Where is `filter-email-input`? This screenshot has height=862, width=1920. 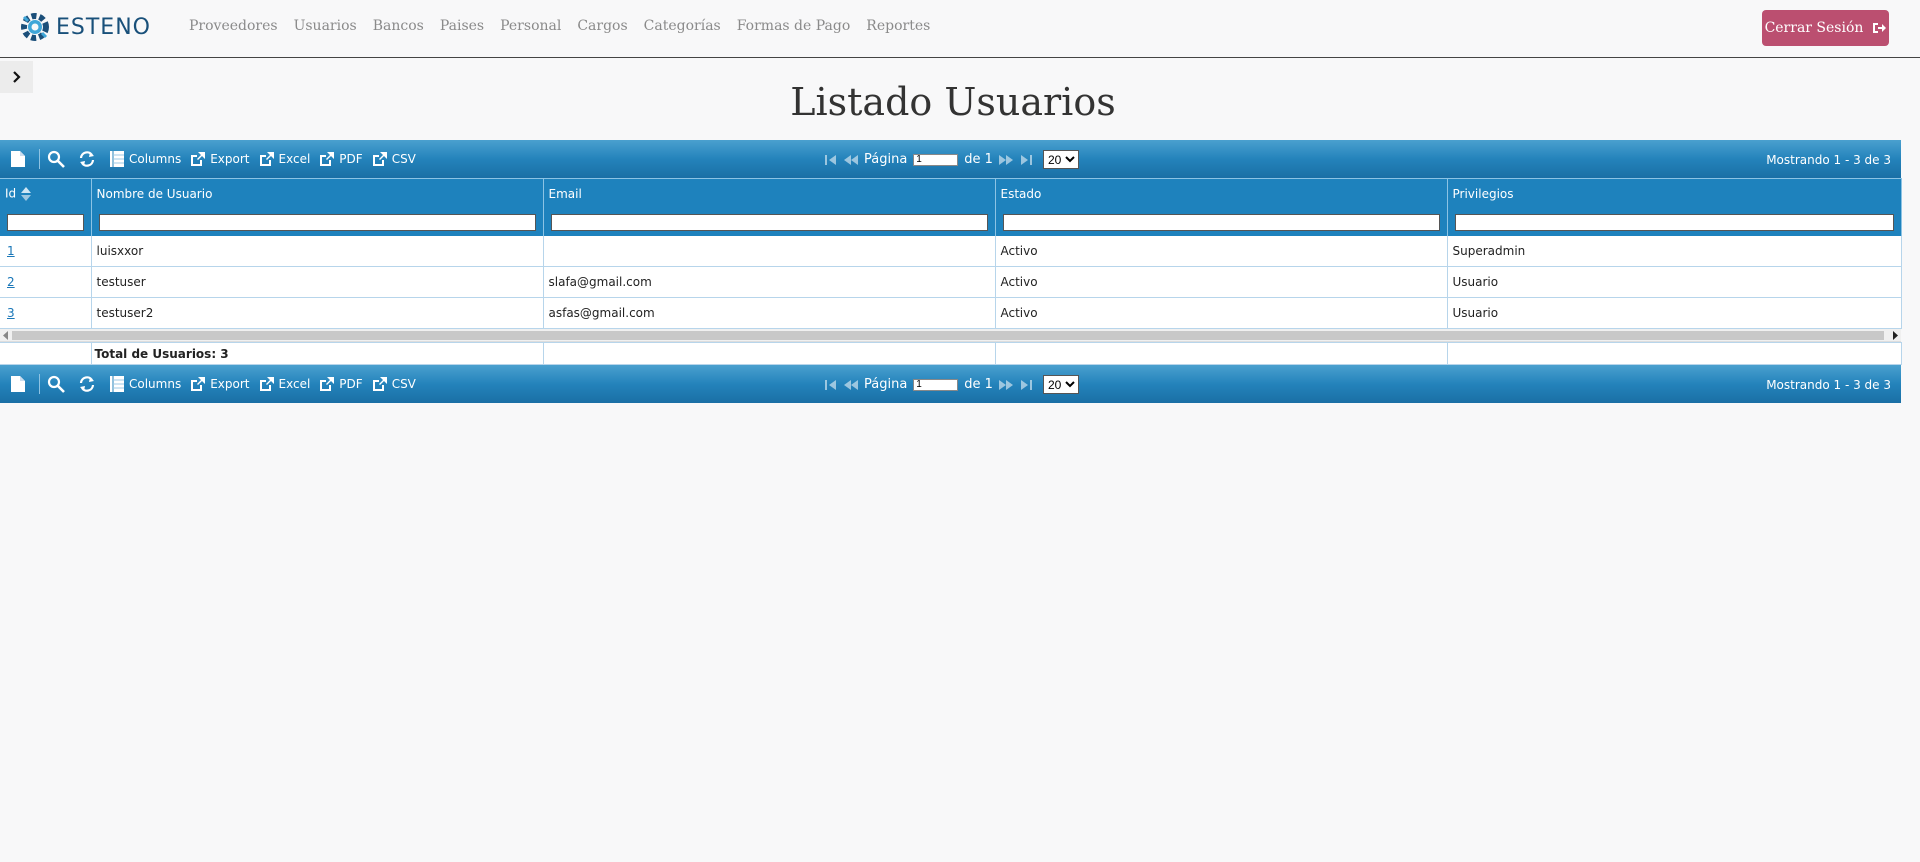 filter-email-input is located at coordinates (769, 222).